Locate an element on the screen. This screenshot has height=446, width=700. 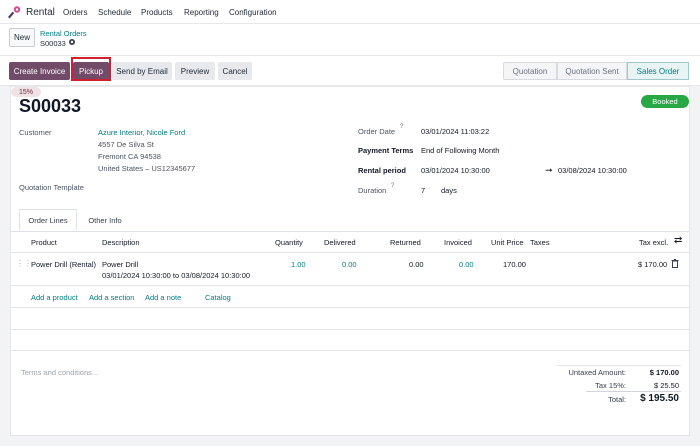
col-delivered: Delivered is located at coordinates (340, 242).